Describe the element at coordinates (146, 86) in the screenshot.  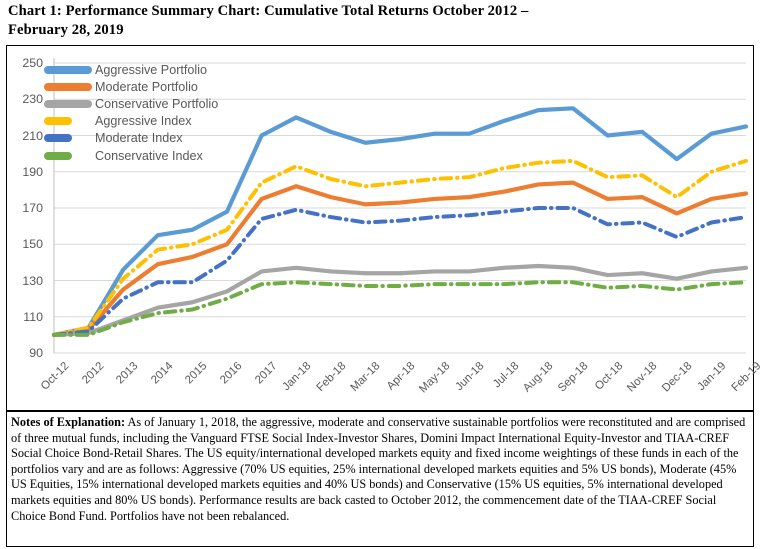
I see `legend-label: Moderate Portfolio` at that location.